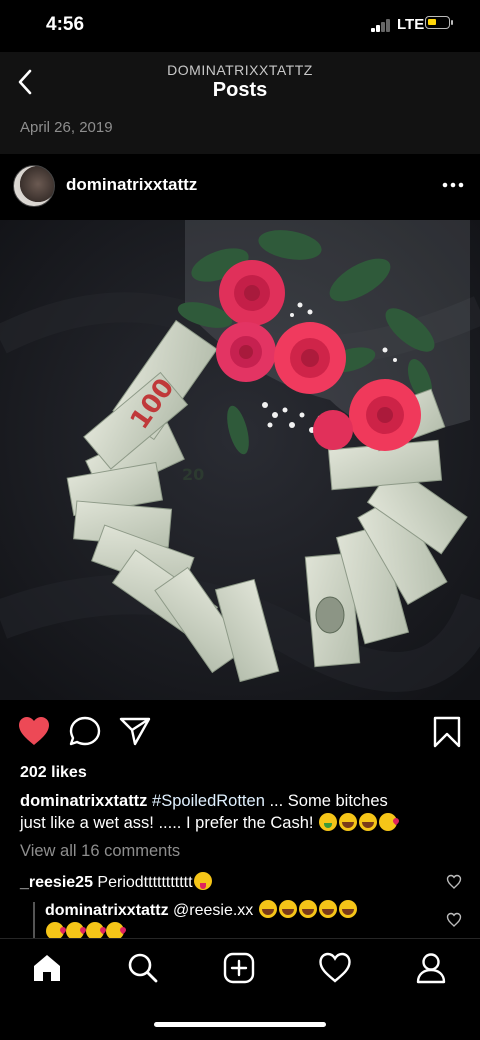 This screenshot has height=1040, width=480. What do you see at coordinates (240, 26) in the screenshot?
I see `status-bar: 4:56 LTE` at bounding box center [240, 26].